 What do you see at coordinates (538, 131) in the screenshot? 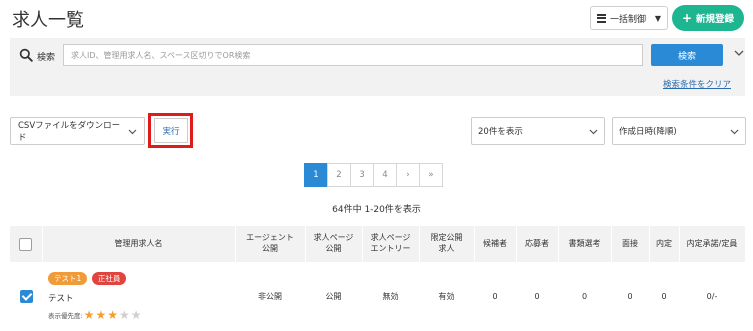
I see `per-page-select: 20件を表示` at bounding box center [538, 131].